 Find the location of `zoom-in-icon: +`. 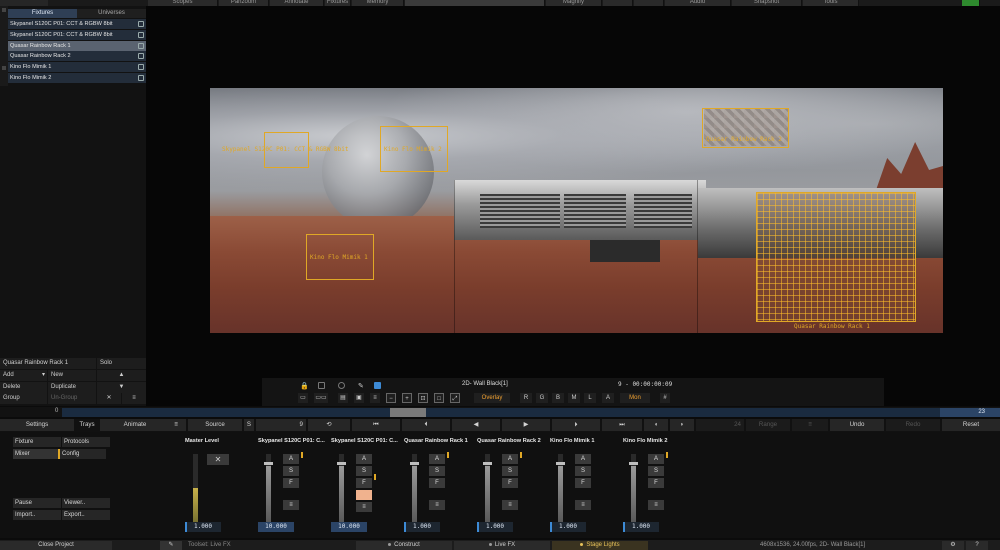

zoom-in-icon: + is located at coordinates (407, 398).